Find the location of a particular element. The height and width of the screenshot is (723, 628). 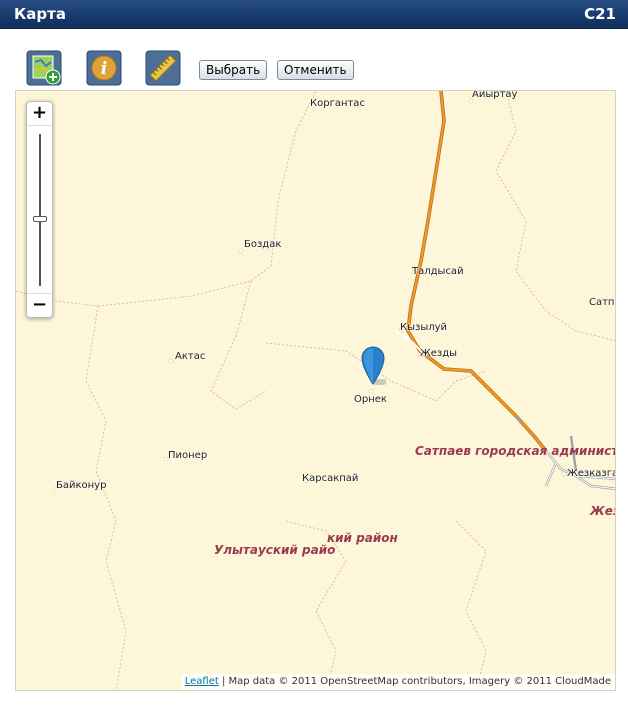

place-label: Кызылуй is located at coordinates (424, 327).